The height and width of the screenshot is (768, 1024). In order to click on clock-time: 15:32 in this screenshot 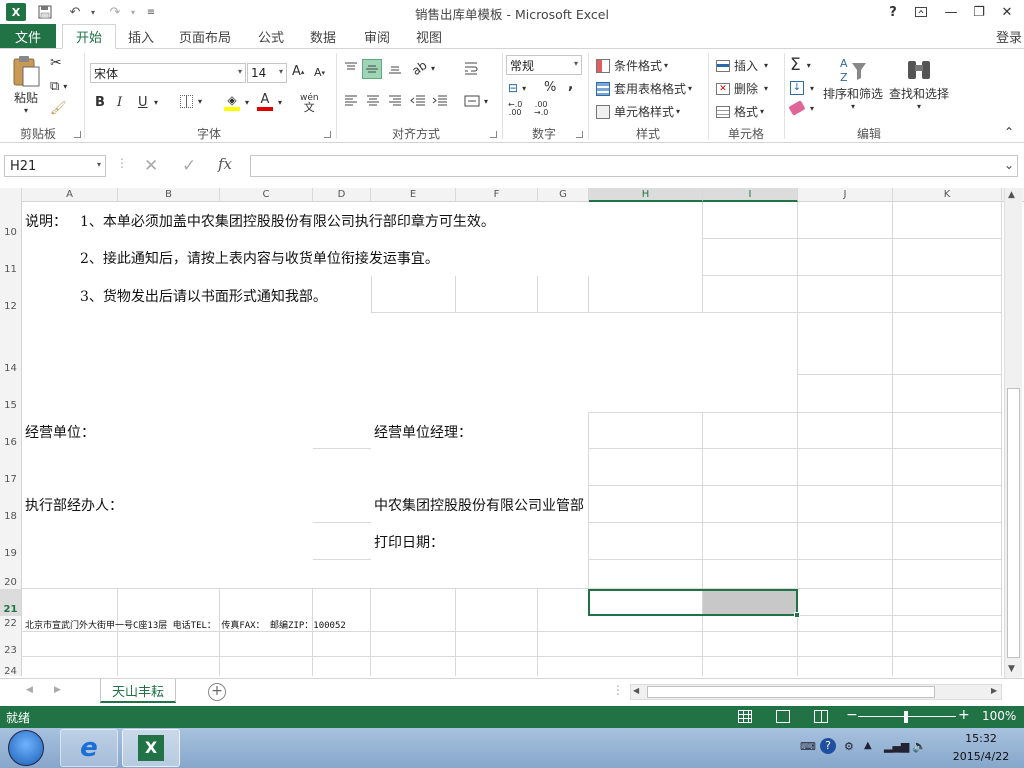, I will do `click(981, 738)`.